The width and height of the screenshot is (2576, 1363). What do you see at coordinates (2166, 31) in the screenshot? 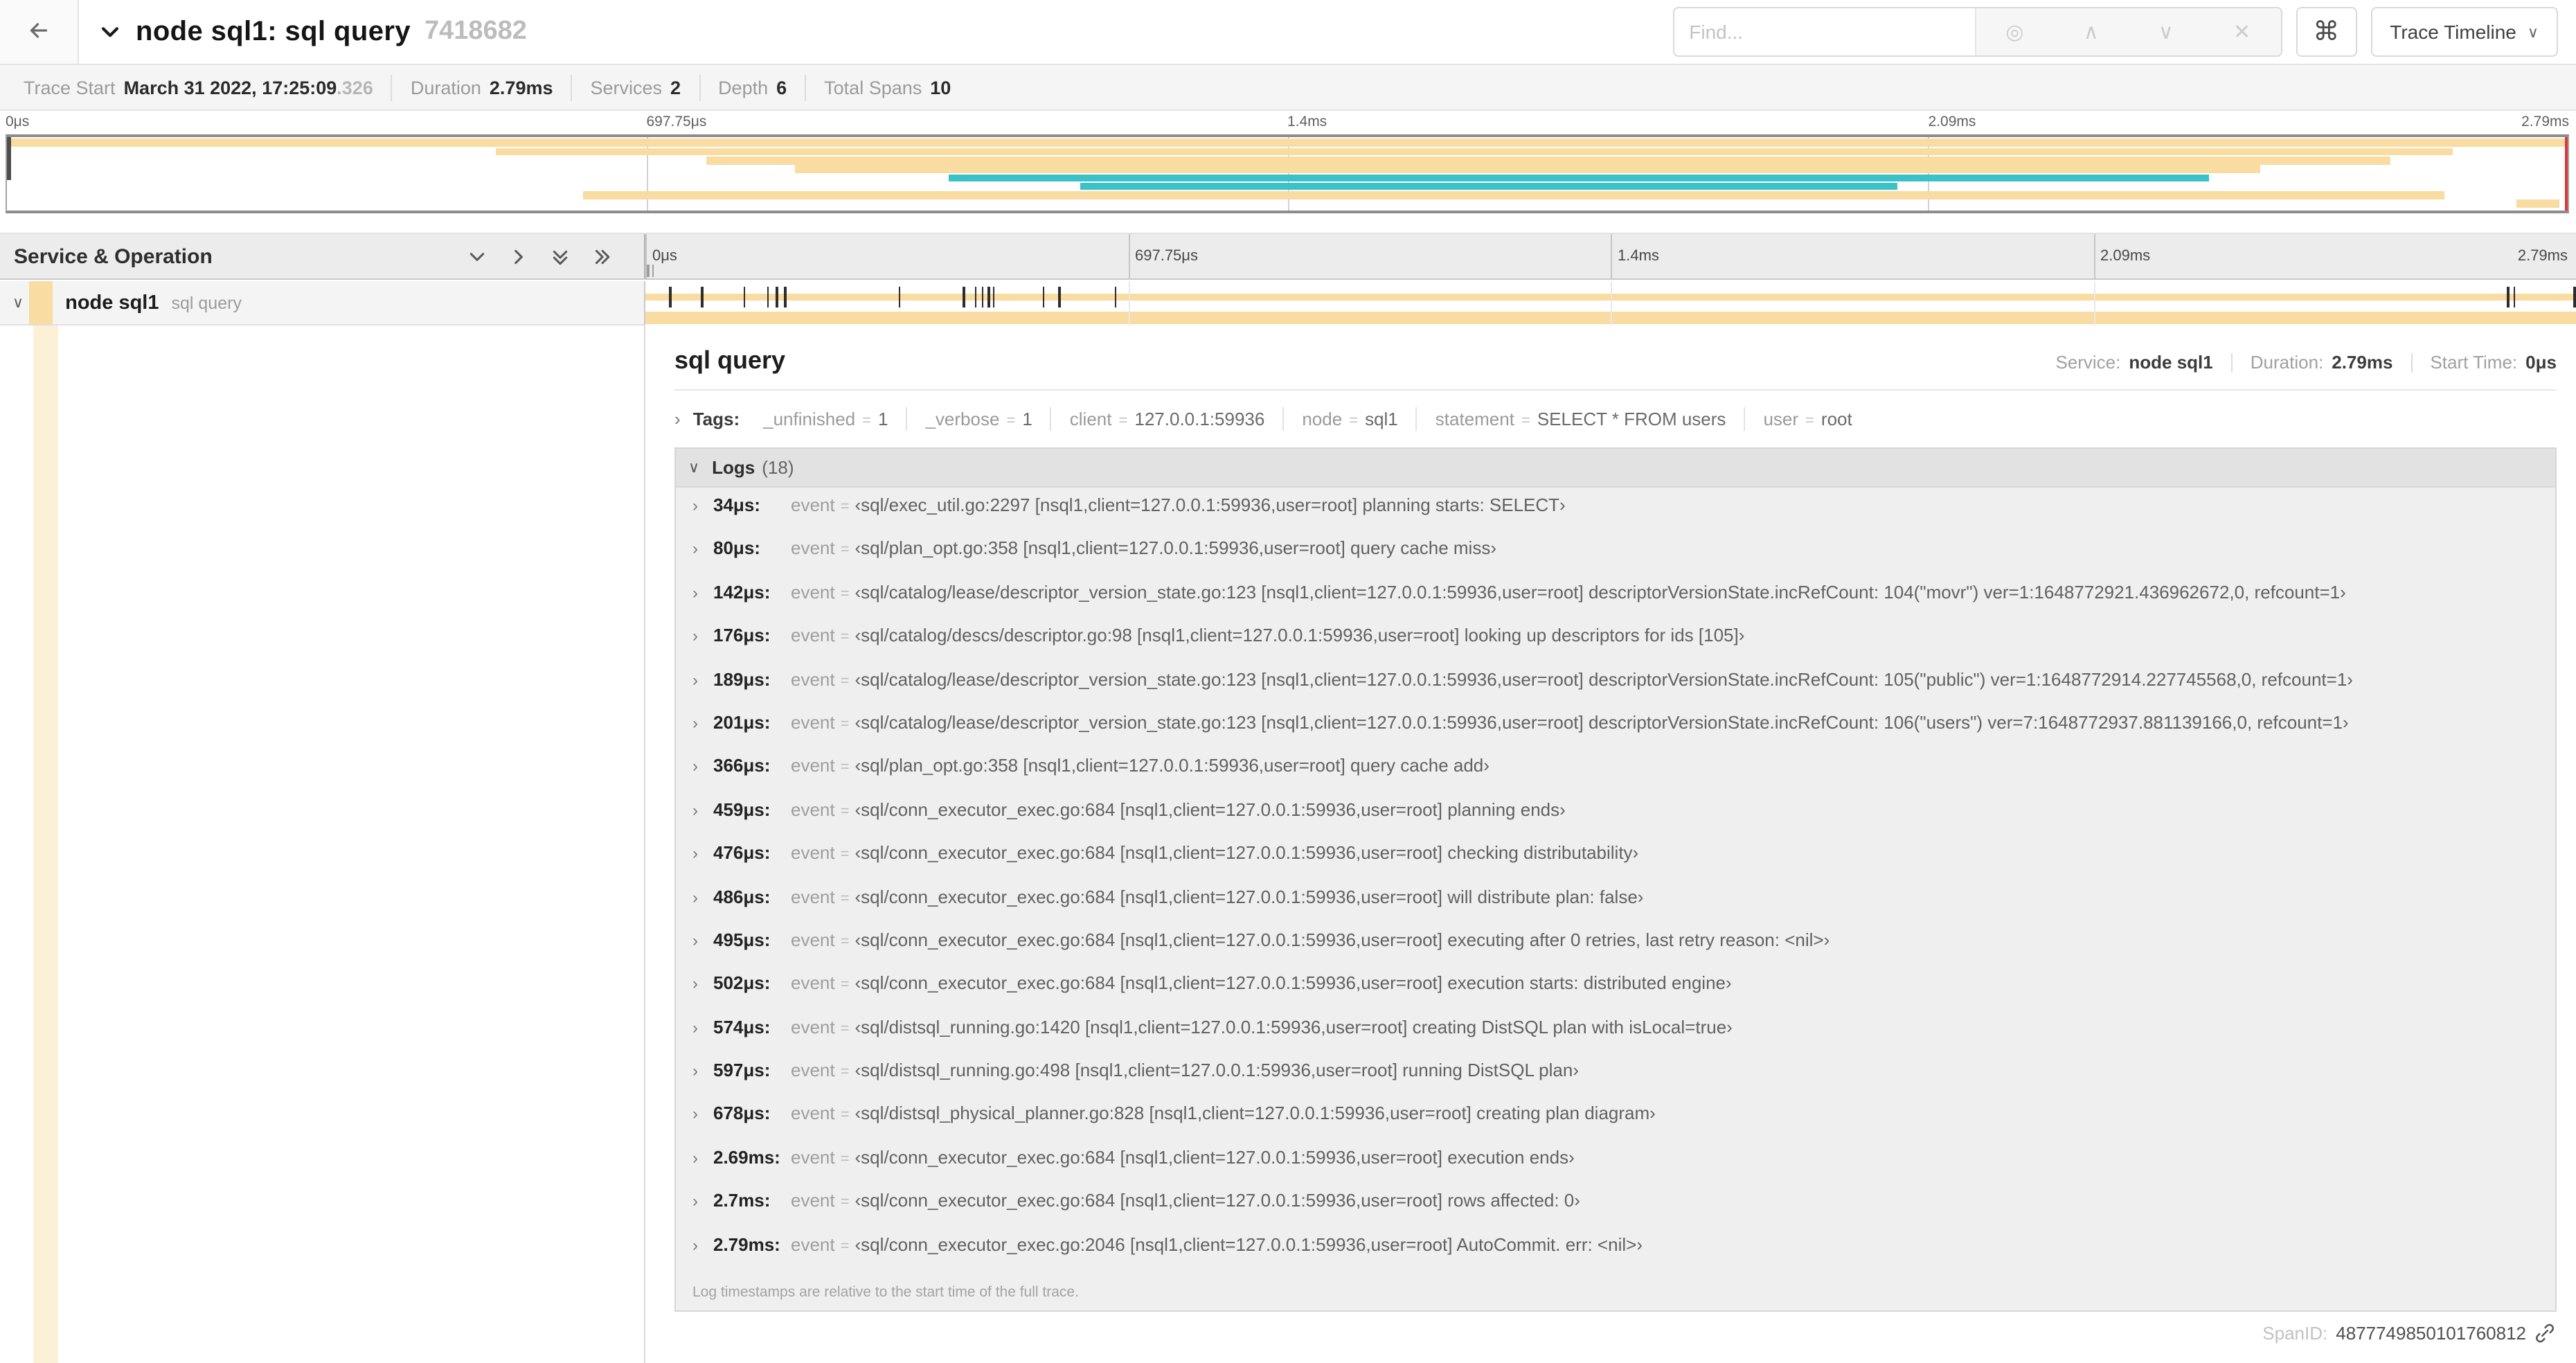
I see `find-next-icon: ∨` at bounding box center [2166, 31].